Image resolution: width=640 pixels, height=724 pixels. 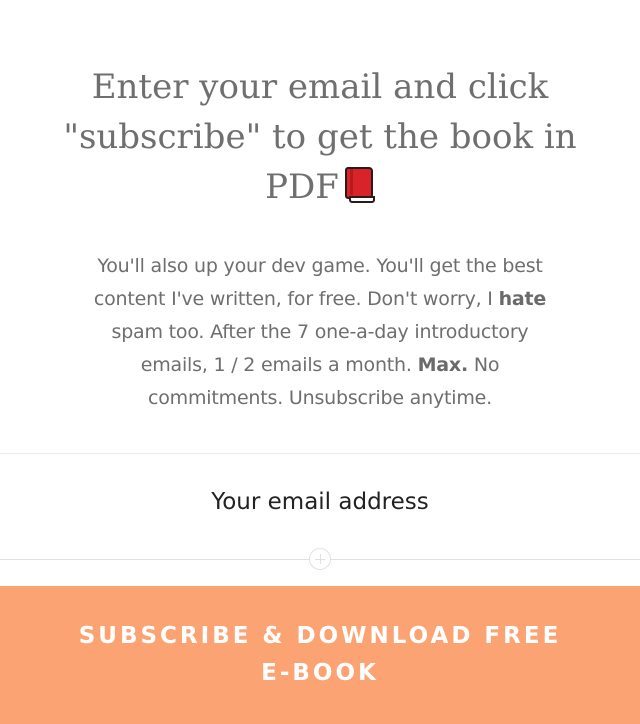 I want to click on red-book-icon, so click(x=359, y=185).